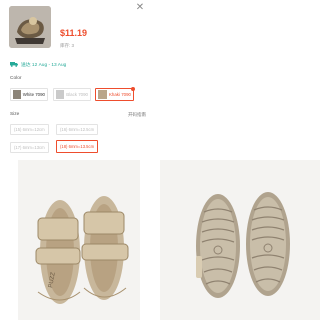  What do you see at coordinates (74, 33) in the screenshot?
I see `product-price: $11.19` at bounding box center [74, 33].